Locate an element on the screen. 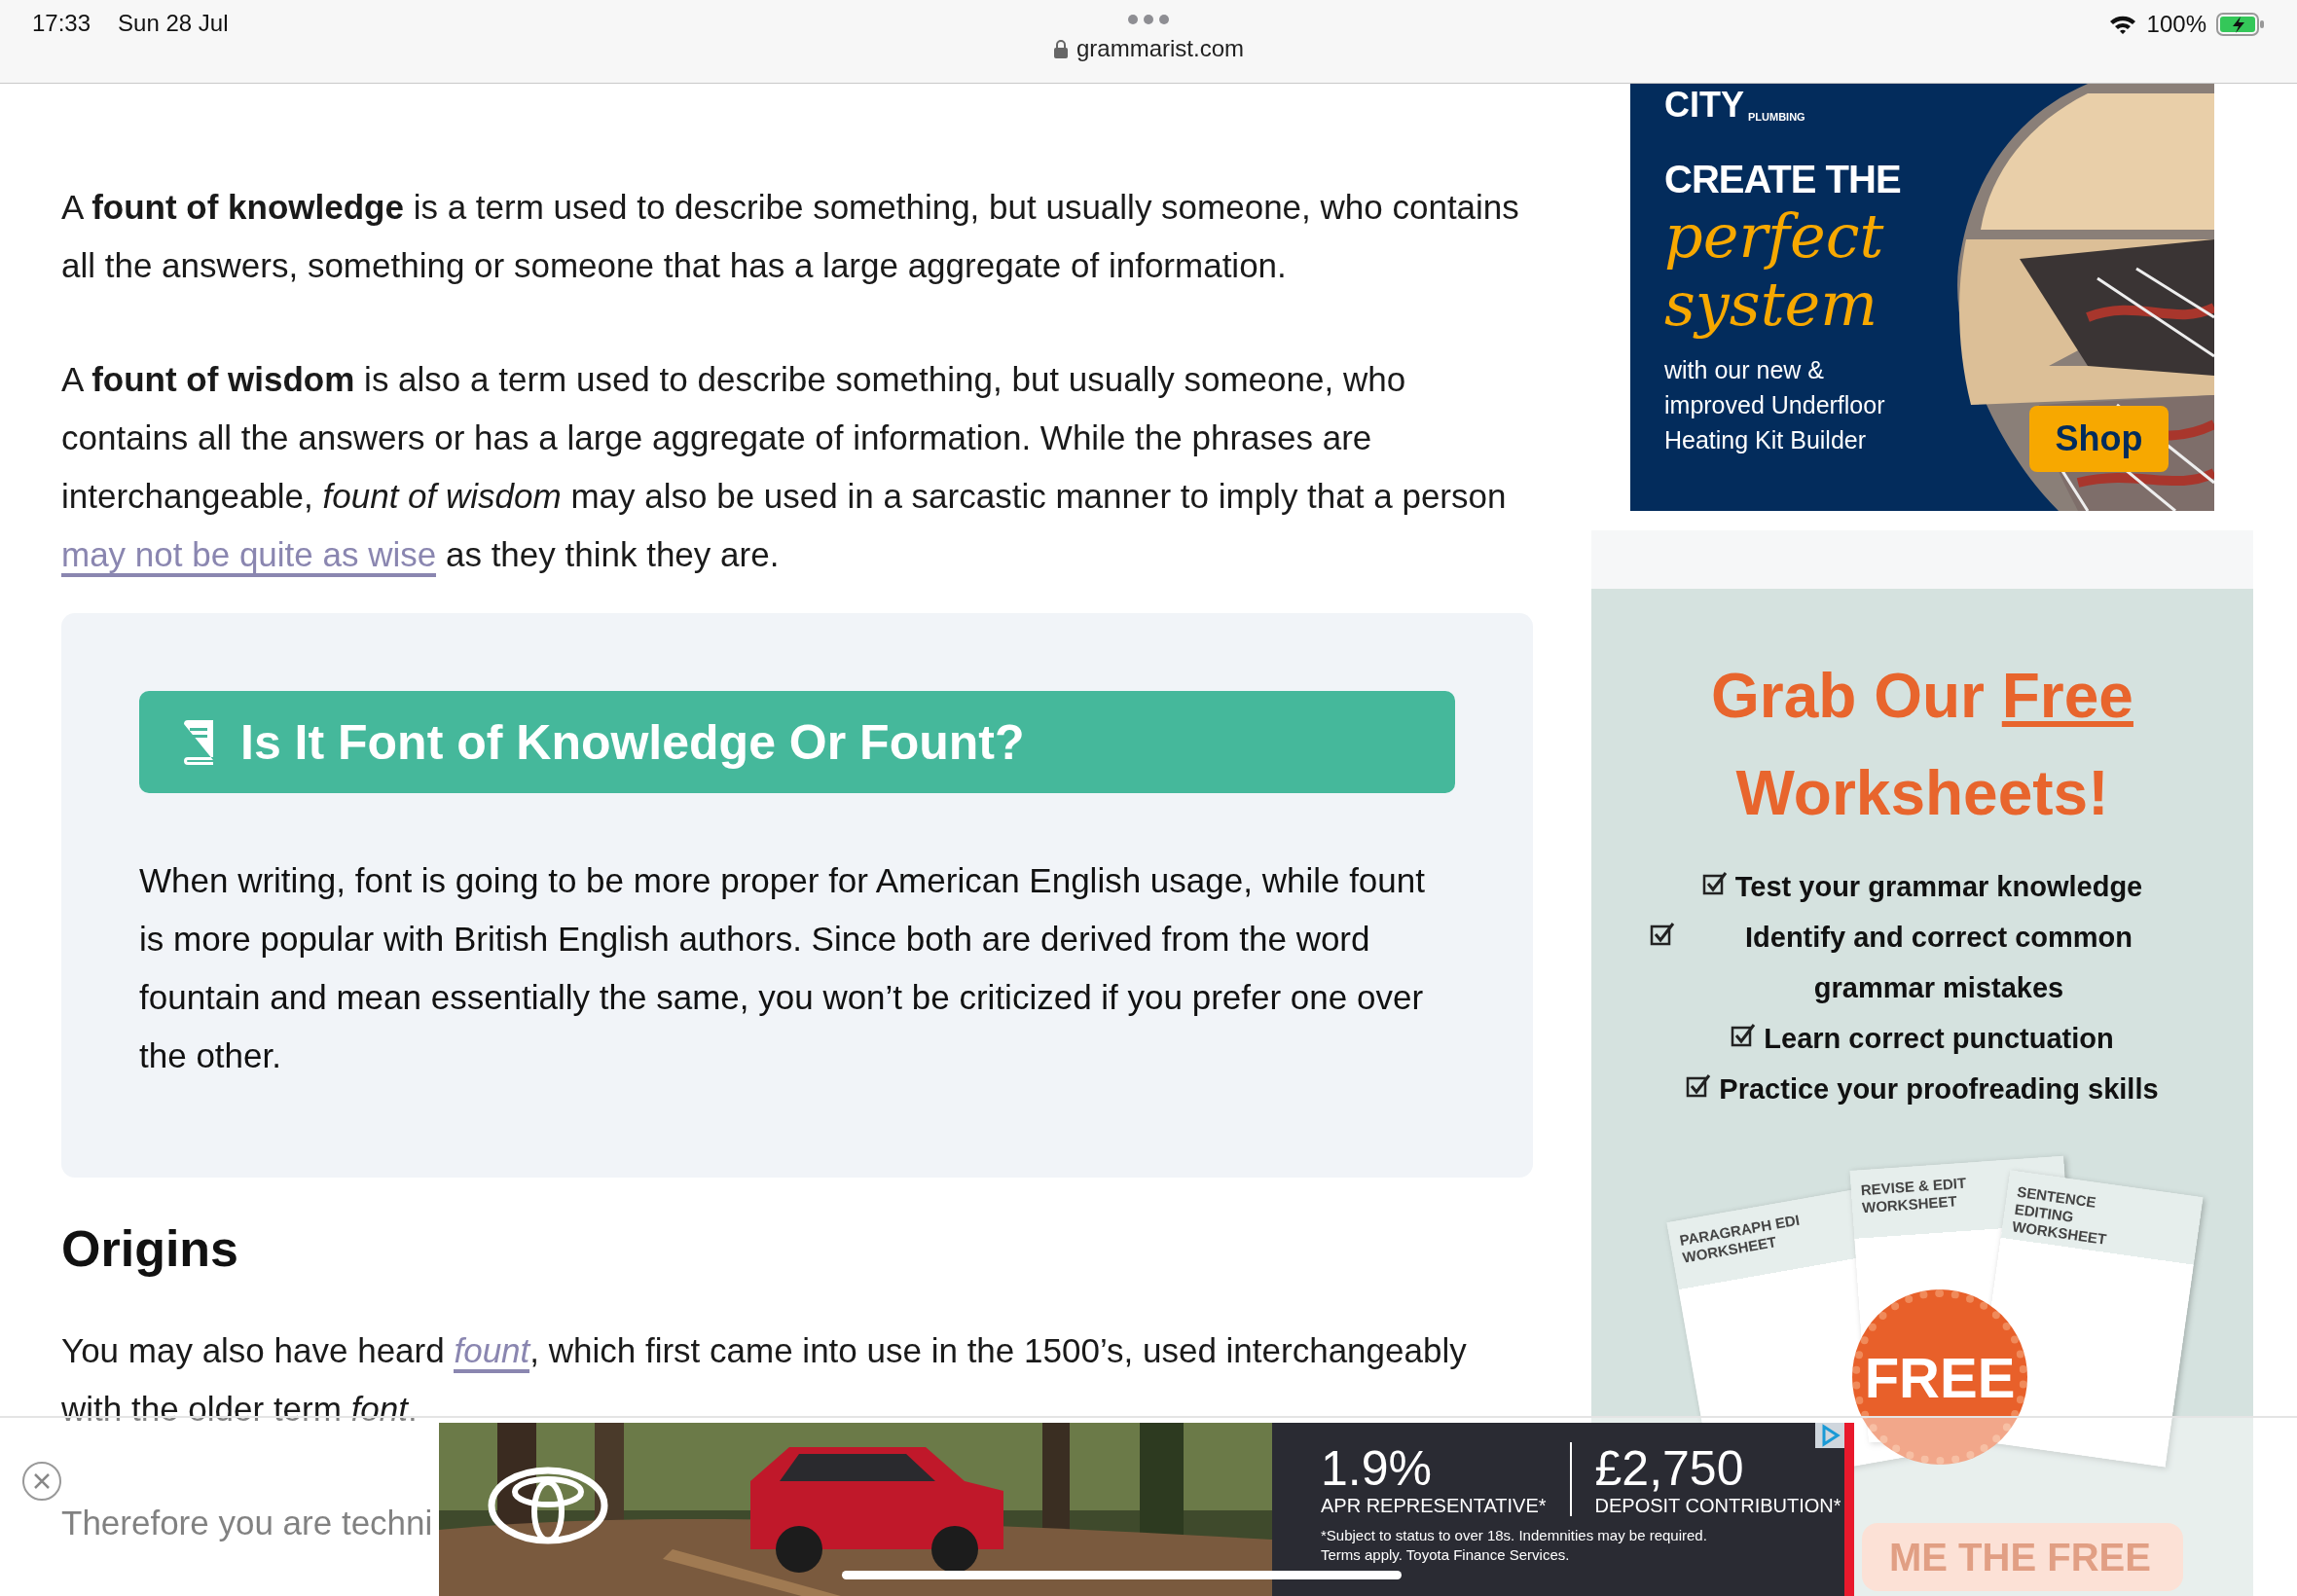 The width and height of the screenshot is (2297, 1596). date-text: Sun 28 Jul is located at coordinates (173, 24).